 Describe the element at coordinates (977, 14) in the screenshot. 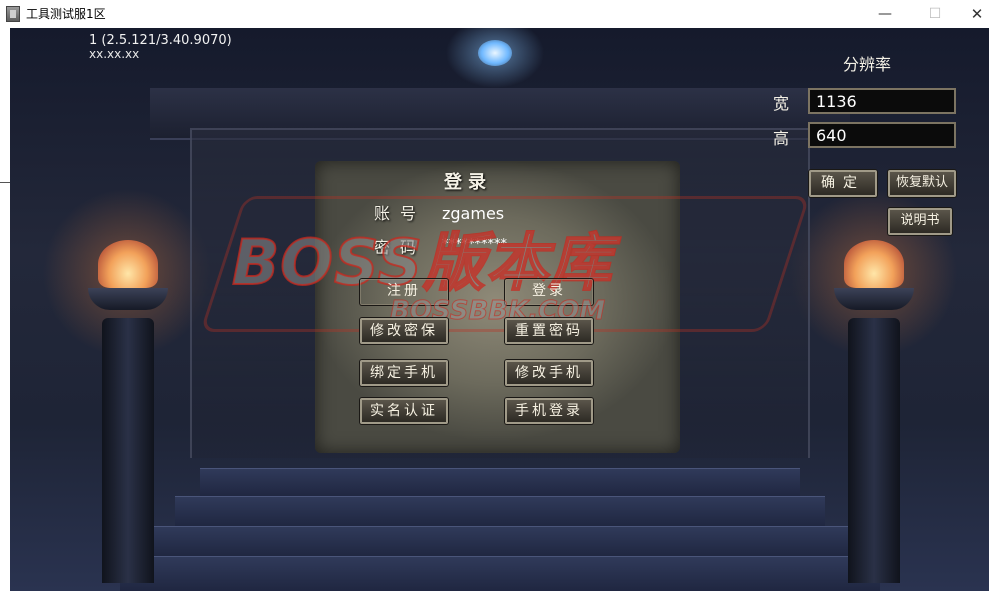

I see `close-button: ✕` at that location.